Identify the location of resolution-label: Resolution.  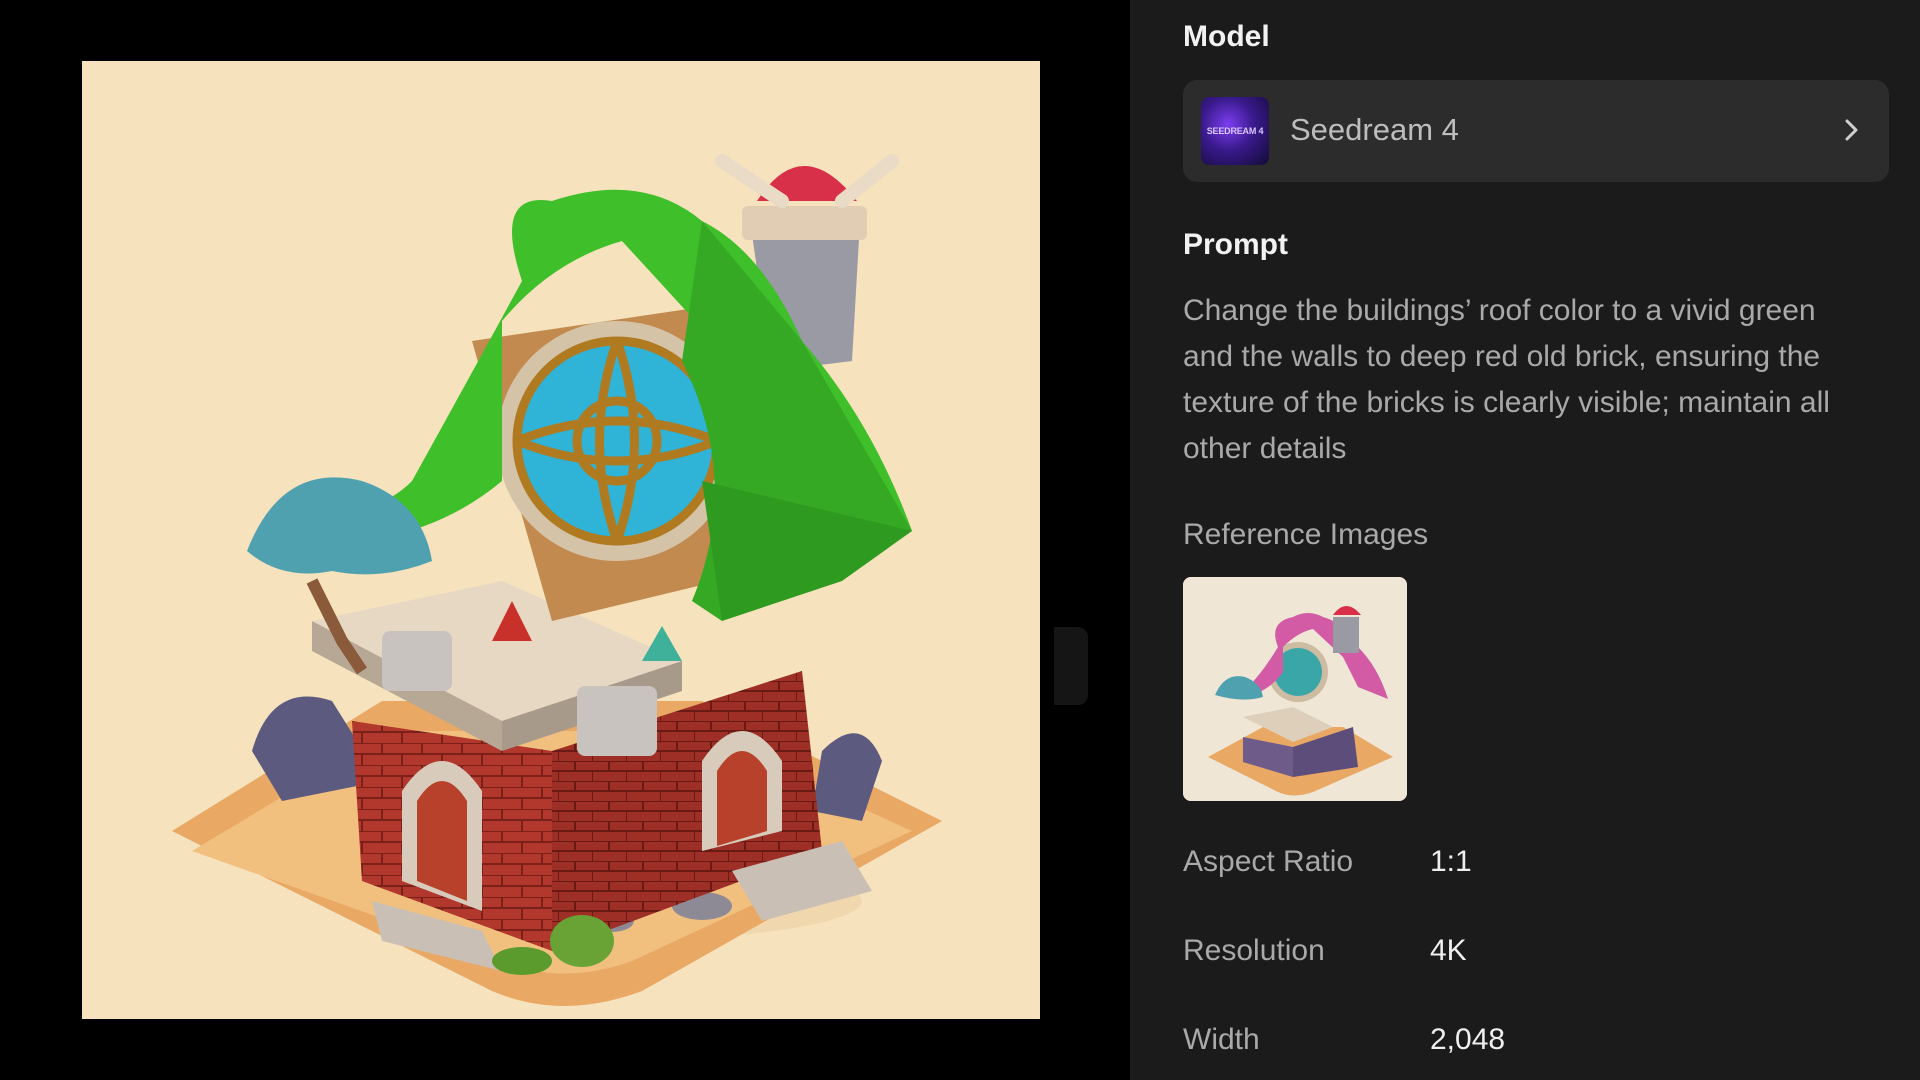
(1254, 950).